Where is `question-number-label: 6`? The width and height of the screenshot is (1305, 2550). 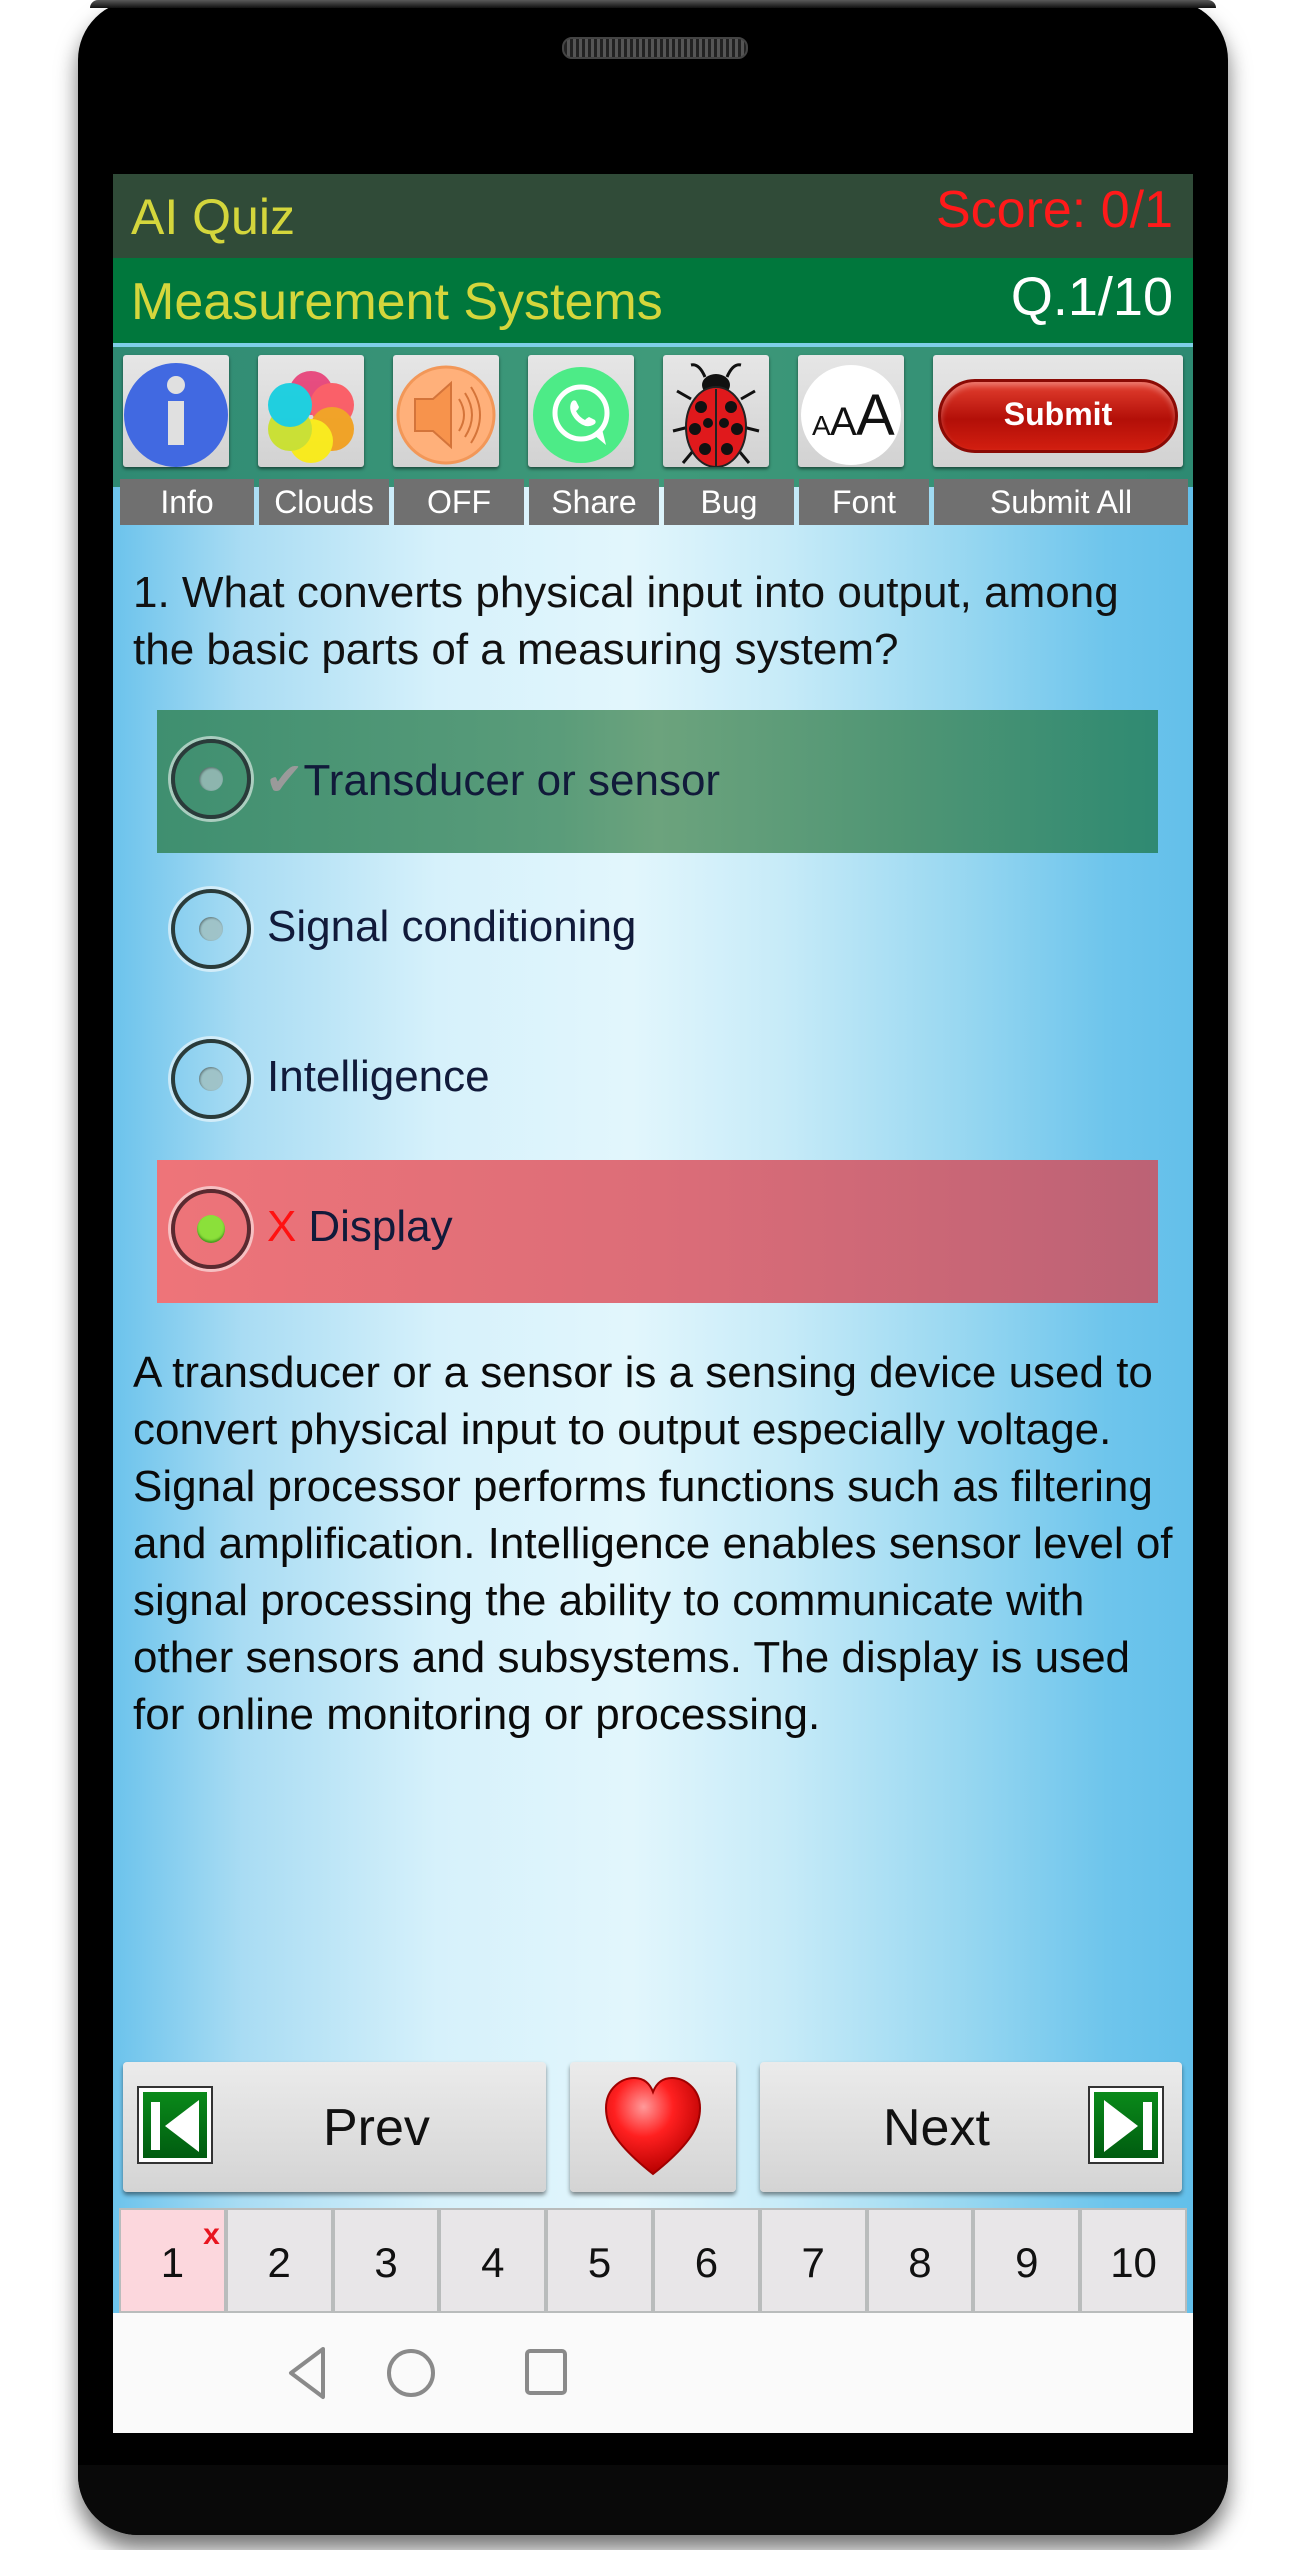 question-number-label: 6 is located at coordinates (706, 2262).